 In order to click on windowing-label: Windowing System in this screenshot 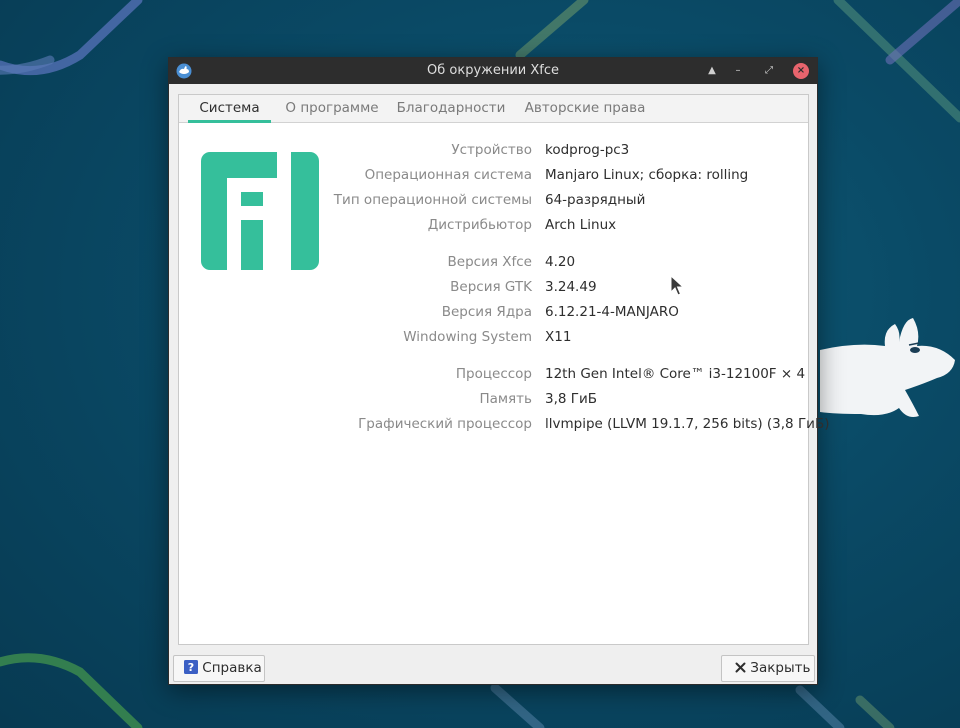, I will do `click(467, 337)`.